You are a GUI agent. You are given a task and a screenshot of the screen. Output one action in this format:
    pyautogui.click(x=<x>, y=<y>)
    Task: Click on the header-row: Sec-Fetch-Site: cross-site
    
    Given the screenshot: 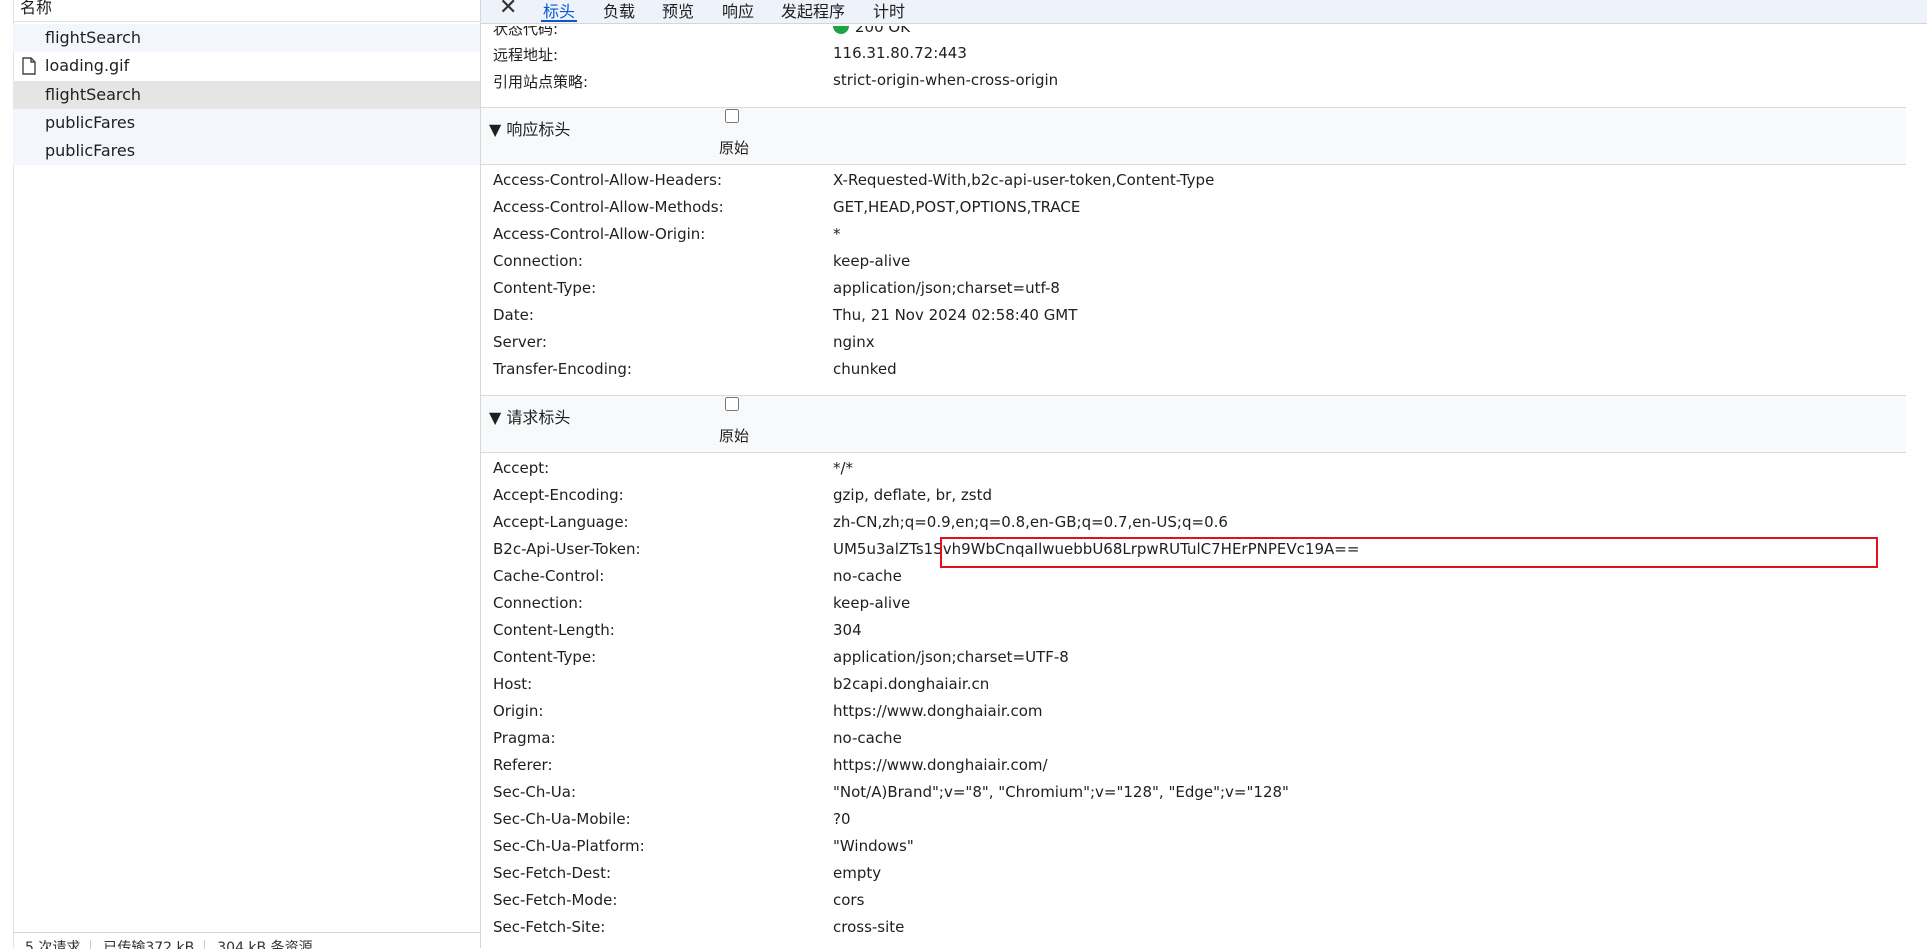 What is the action you would take?
    pyautogui.click(x=1191, y=929)
    